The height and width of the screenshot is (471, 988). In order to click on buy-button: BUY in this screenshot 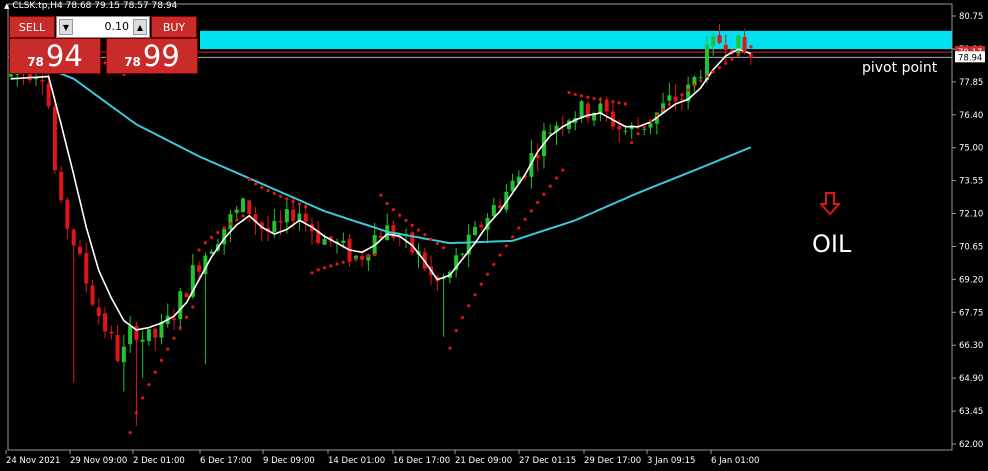, I will do `click(174, 27)`.